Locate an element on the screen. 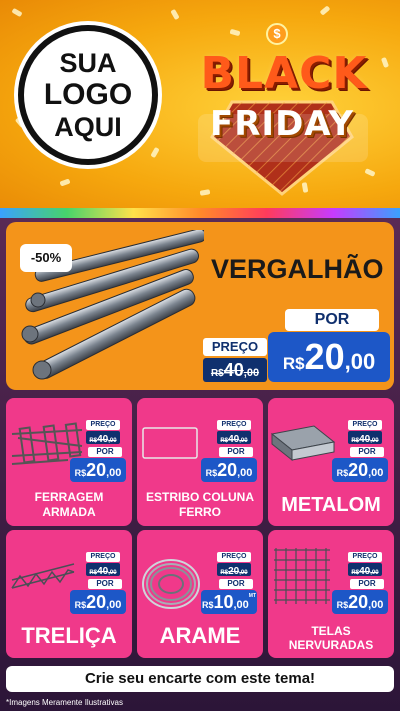  product-title: ESTRIBO COLUNA FERRO is located at coordinates (200, 504).